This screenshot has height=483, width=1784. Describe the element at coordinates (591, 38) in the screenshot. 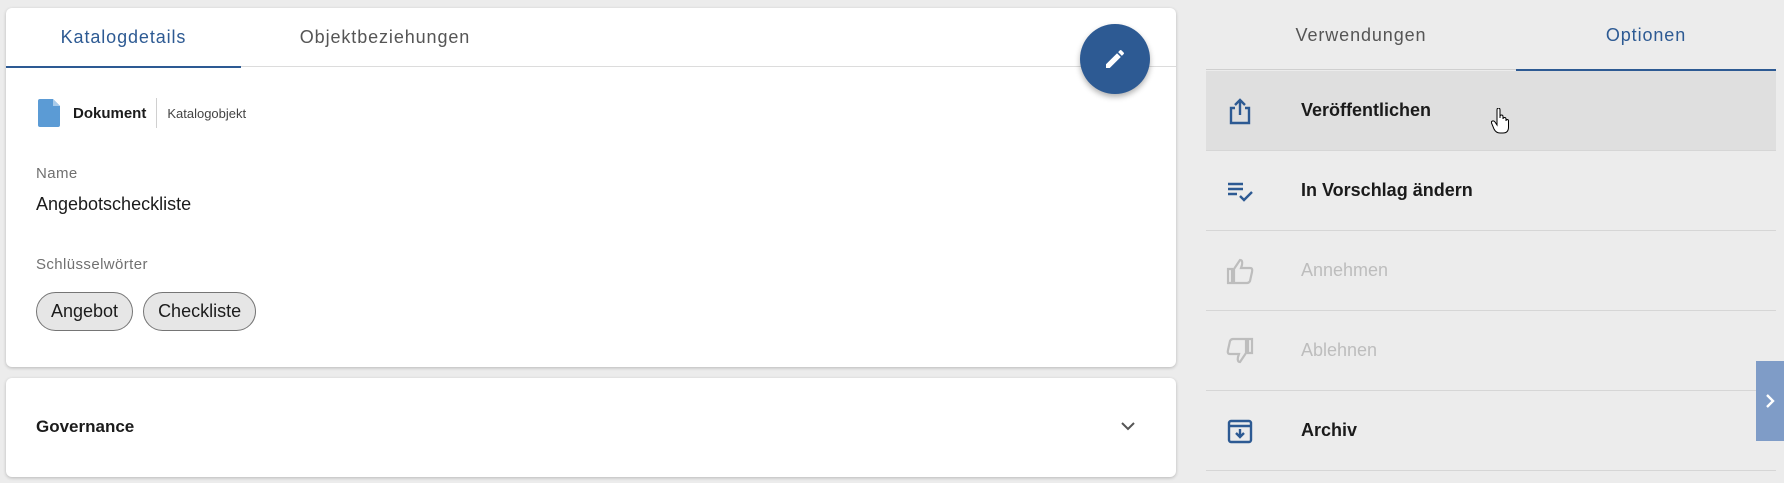

I see `details-tabs: Katalogdetails Objektbeziehungen` at that location.